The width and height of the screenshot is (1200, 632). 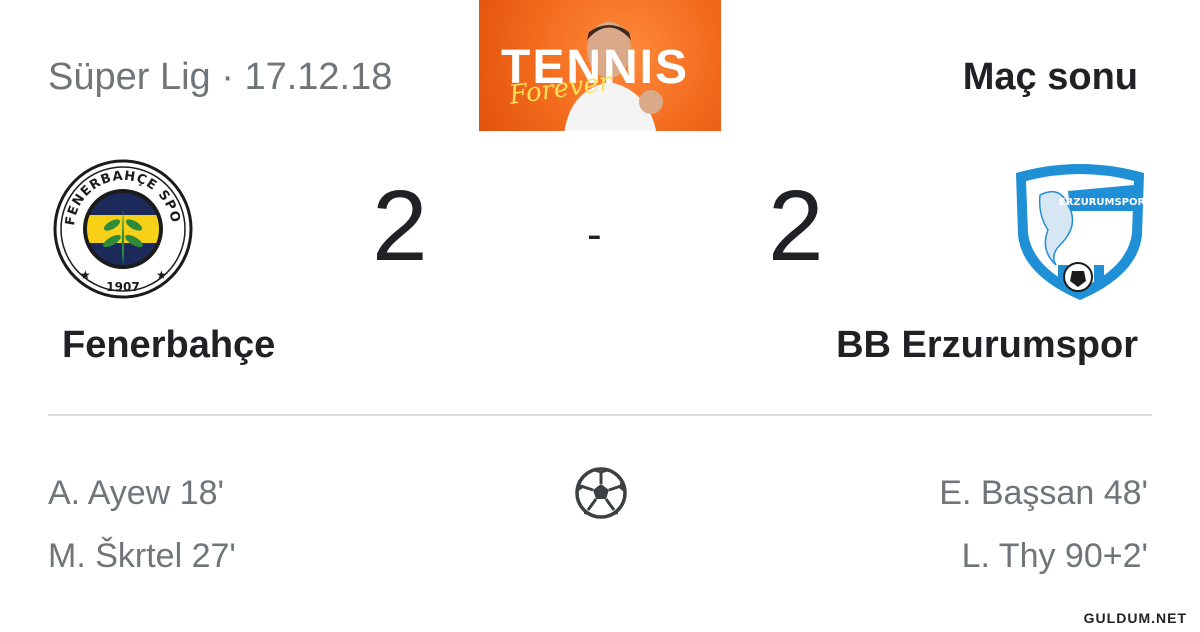 I want to click on advertisement-banner: TENNIS Forever, so click(x=600, y=65).